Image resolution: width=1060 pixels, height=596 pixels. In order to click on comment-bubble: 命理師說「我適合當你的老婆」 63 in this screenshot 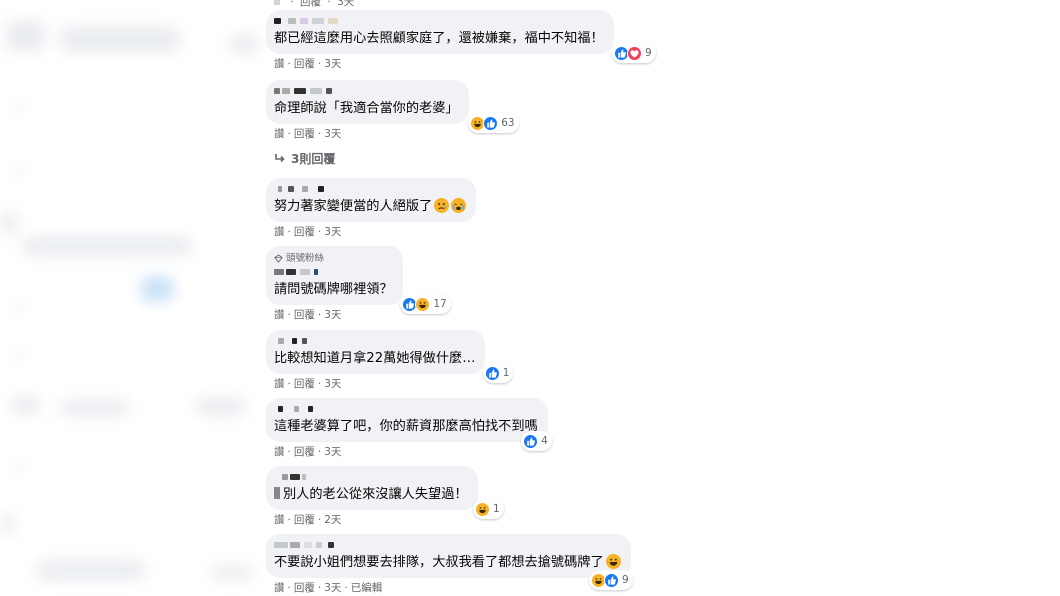, I will do `click(392, 106)`.